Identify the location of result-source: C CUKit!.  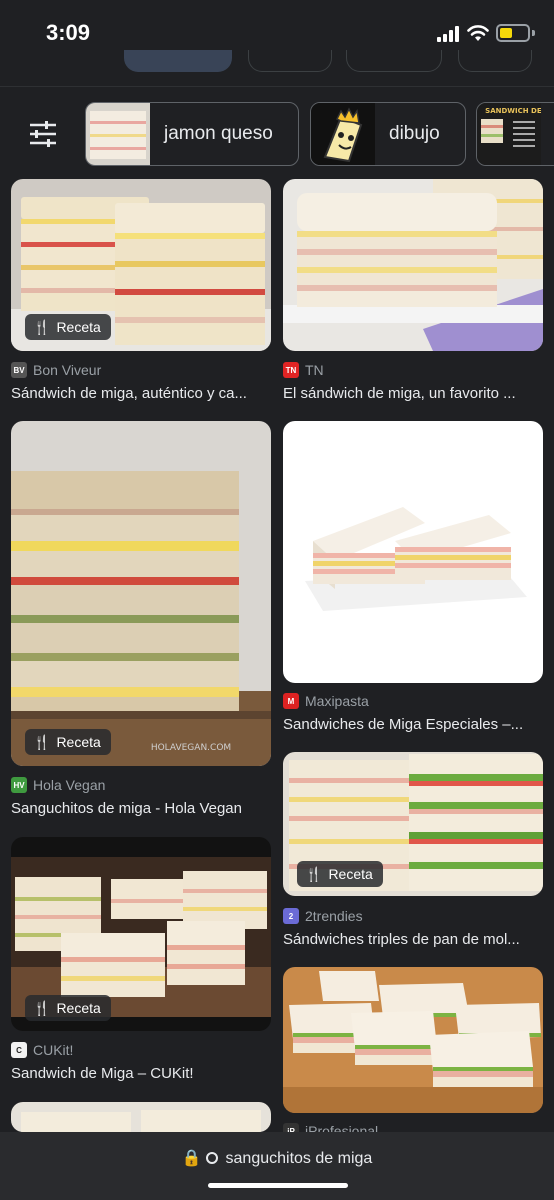
(42, 1050).